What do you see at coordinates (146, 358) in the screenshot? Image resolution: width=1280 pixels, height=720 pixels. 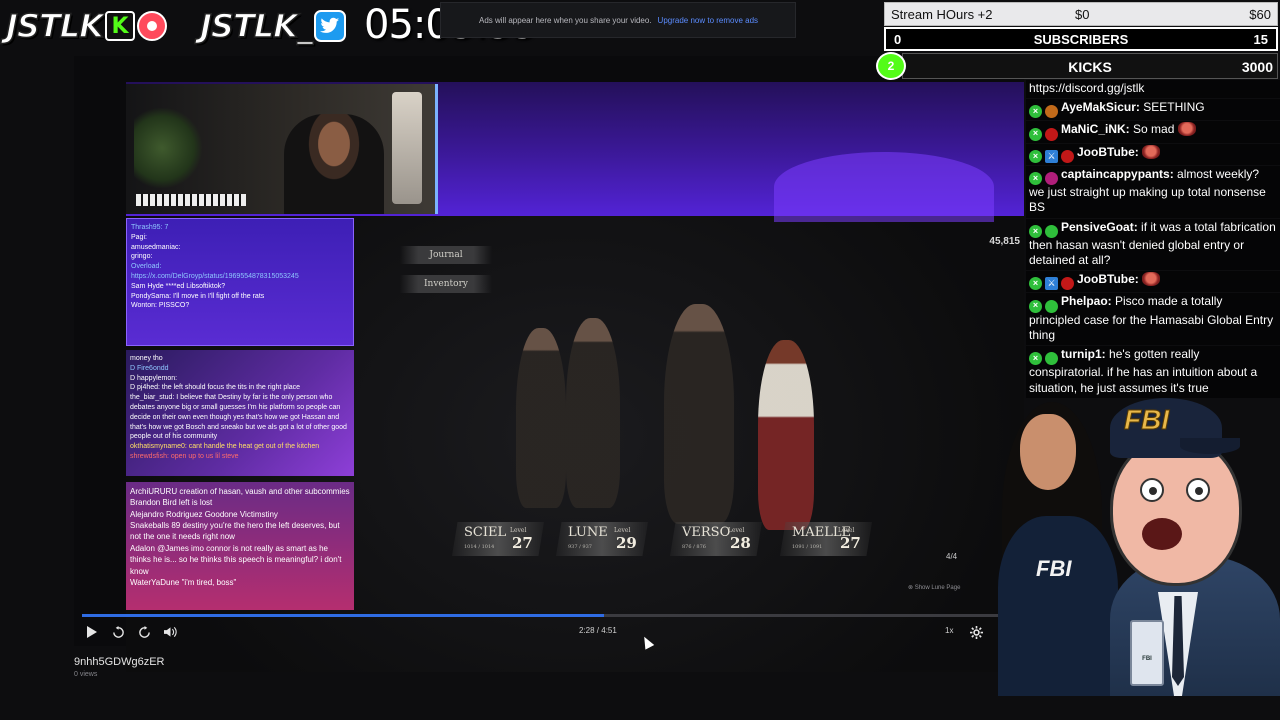 I see `list-item: money tho` at bounding box center [146, 358].